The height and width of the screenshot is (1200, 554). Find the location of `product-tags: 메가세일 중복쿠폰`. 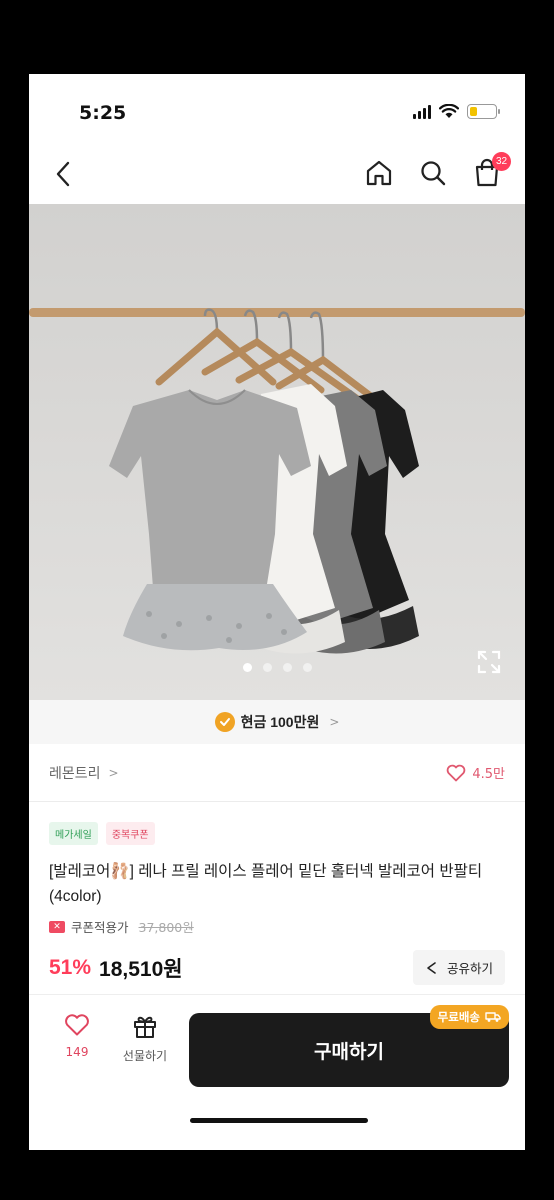

product-tags: 메가세일 중복쿠폰 is located at coordinates (277, 833).